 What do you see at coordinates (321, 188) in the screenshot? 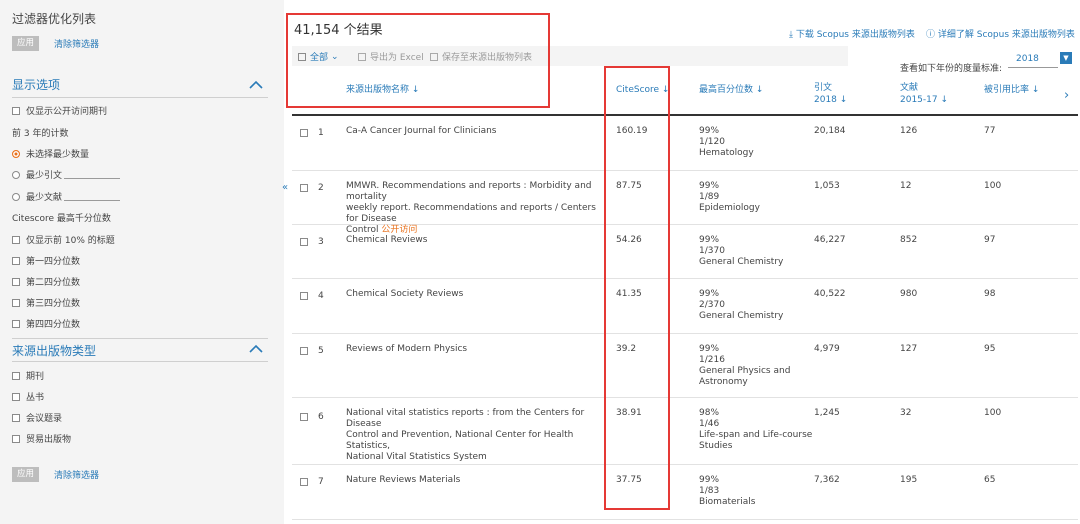
I see `row-number: 2` at bounding box center [321, 188].